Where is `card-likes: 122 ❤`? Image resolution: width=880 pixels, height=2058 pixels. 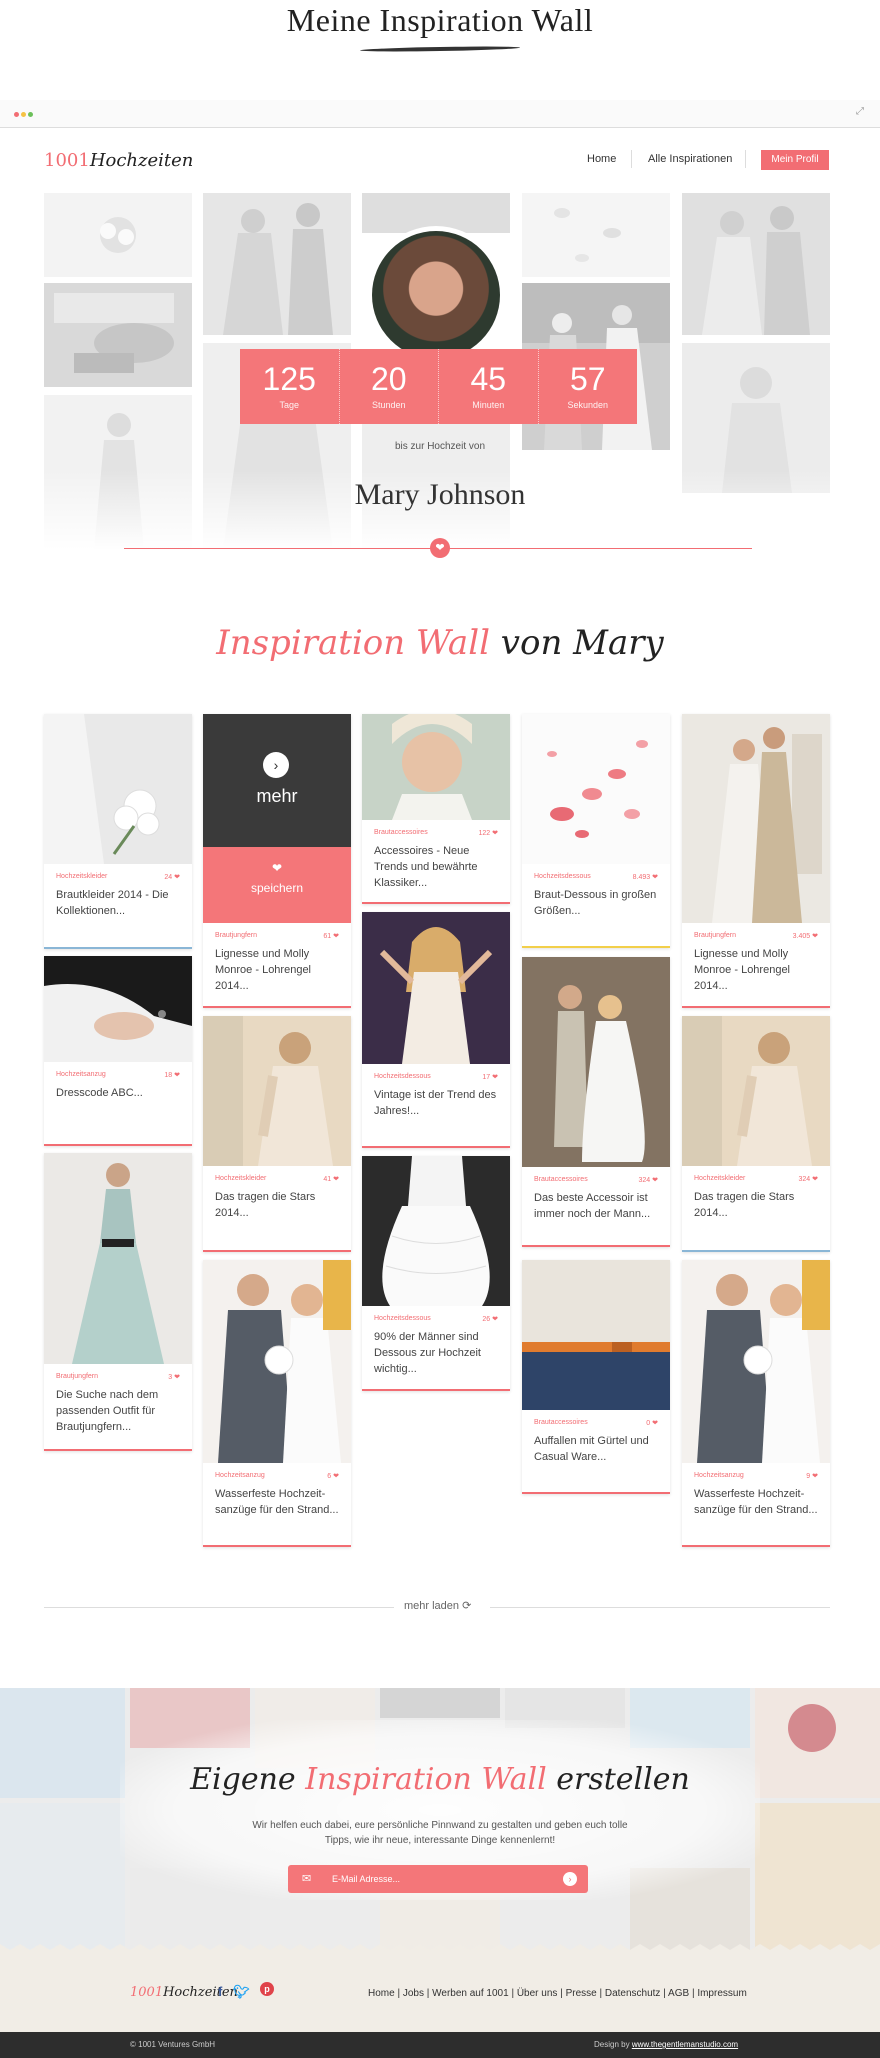
card-likes: 122 ❤ is located at coordinates (489, 833).